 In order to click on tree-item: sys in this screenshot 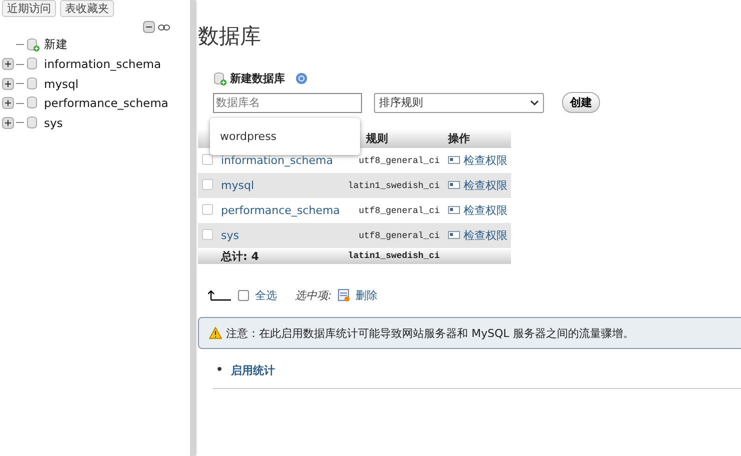, I will do `click(53, 123)`.